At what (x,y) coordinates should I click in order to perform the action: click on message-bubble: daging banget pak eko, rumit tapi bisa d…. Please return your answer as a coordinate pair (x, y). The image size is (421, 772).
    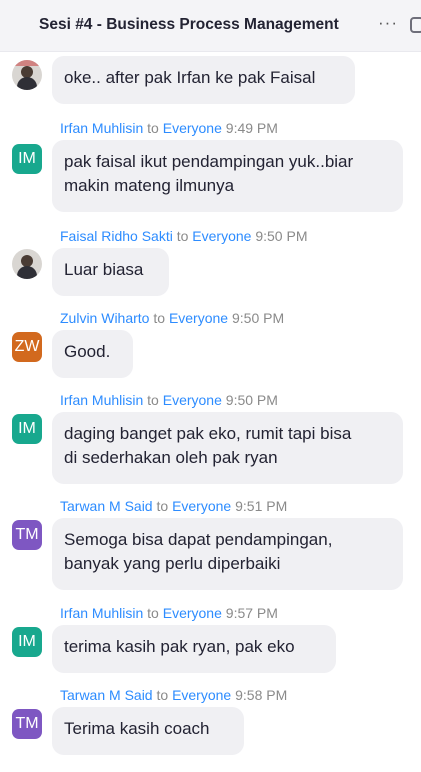
    Looking at the image, I should click on (227, 448).